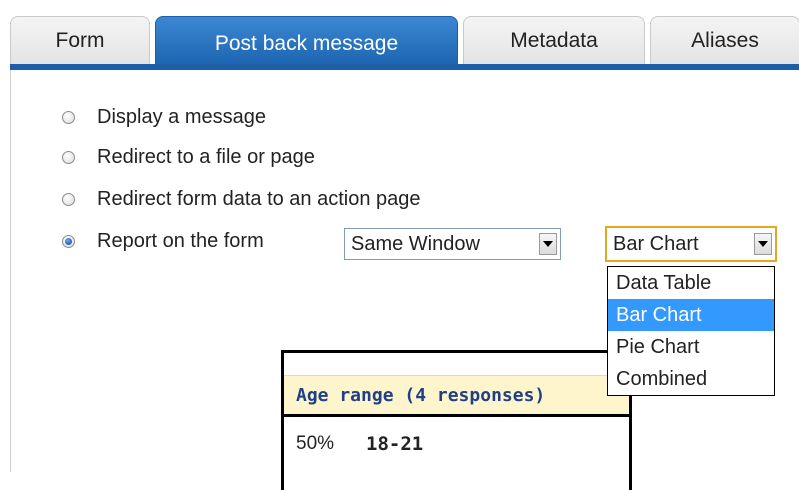  I want to click on option-report-form: Report on the form, so click(163, 241).